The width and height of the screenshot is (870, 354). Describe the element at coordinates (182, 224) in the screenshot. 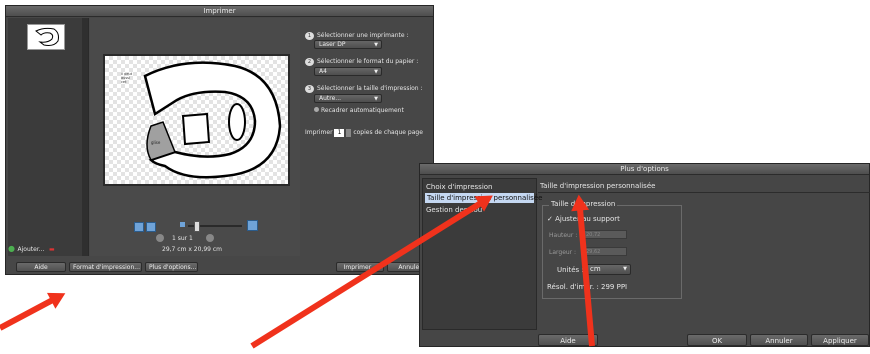

I see `zoom-out-icon` at that location.